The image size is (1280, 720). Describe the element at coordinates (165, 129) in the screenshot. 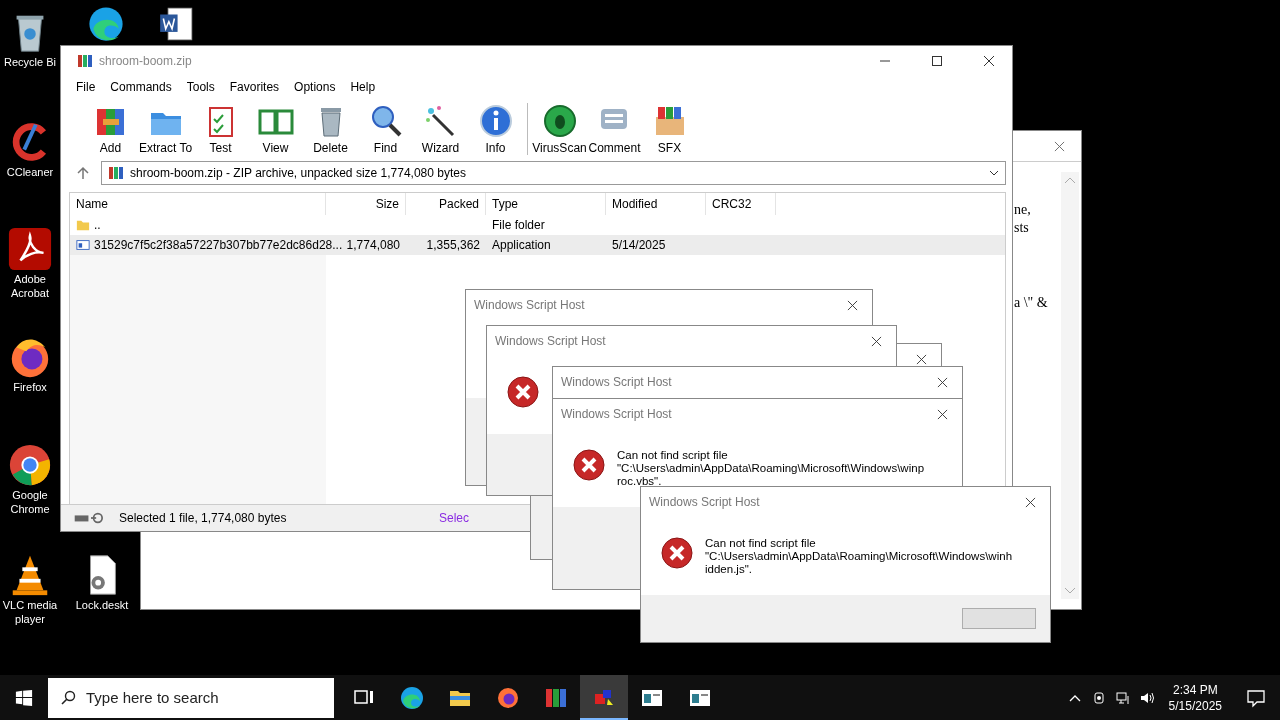

I see `toolbar-button: Extract To` at that location.